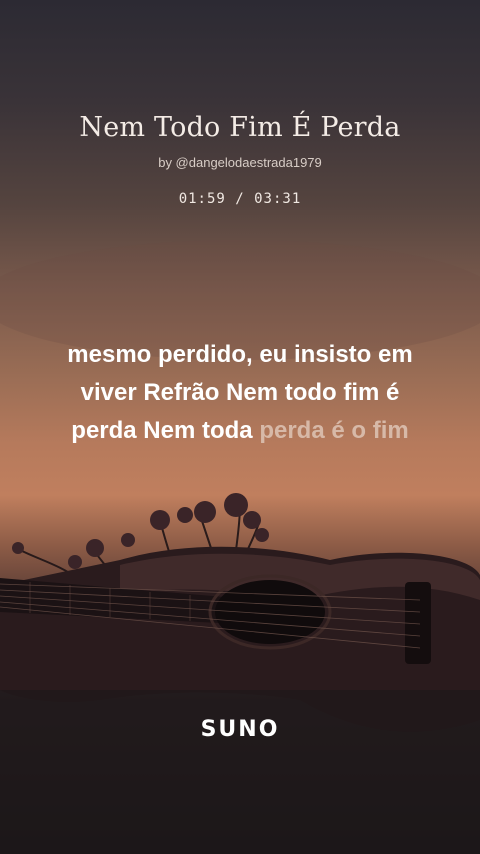  Describe the element at coordinates (240, 162) in the screenshot. I see `artist-handle: by @dangelodaestrada1979` at that location.